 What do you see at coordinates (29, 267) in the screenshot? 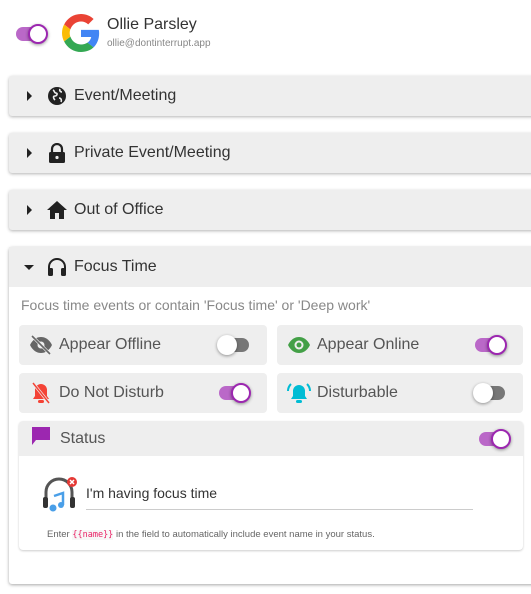
I see `chevron-down-icon` at bounding box center [29, 267].